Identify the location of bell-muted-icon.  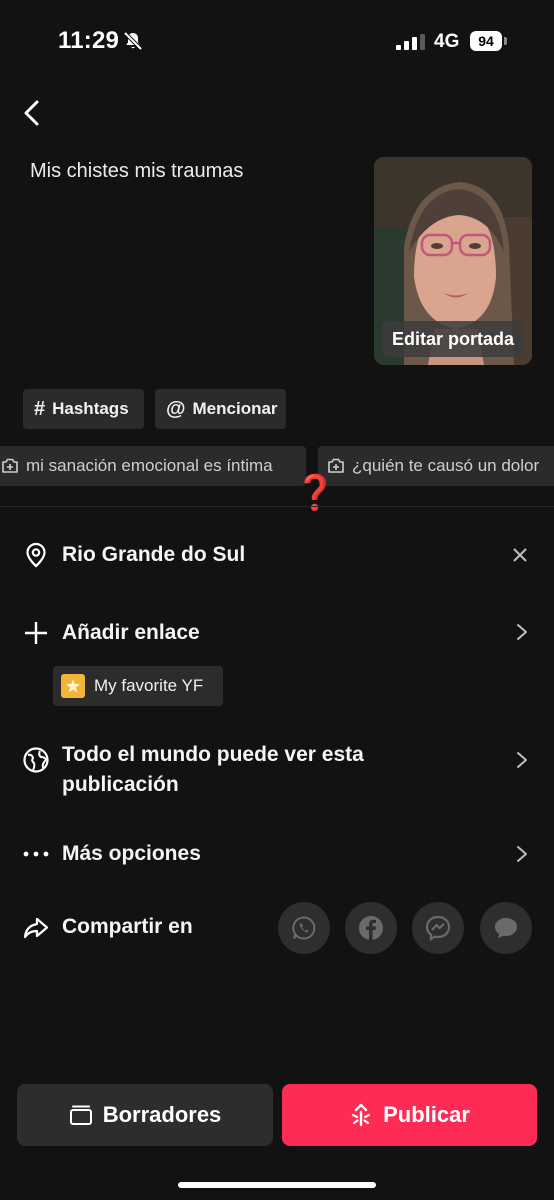
(133, 41).